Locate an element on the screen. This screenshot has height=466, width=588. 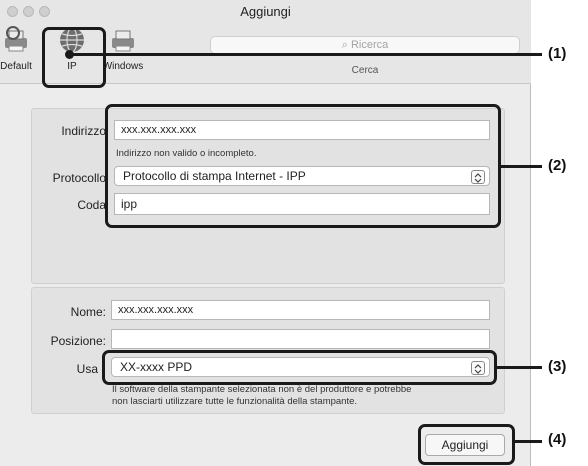
address-label: Indirizzo is located at coordinates (83, 131).